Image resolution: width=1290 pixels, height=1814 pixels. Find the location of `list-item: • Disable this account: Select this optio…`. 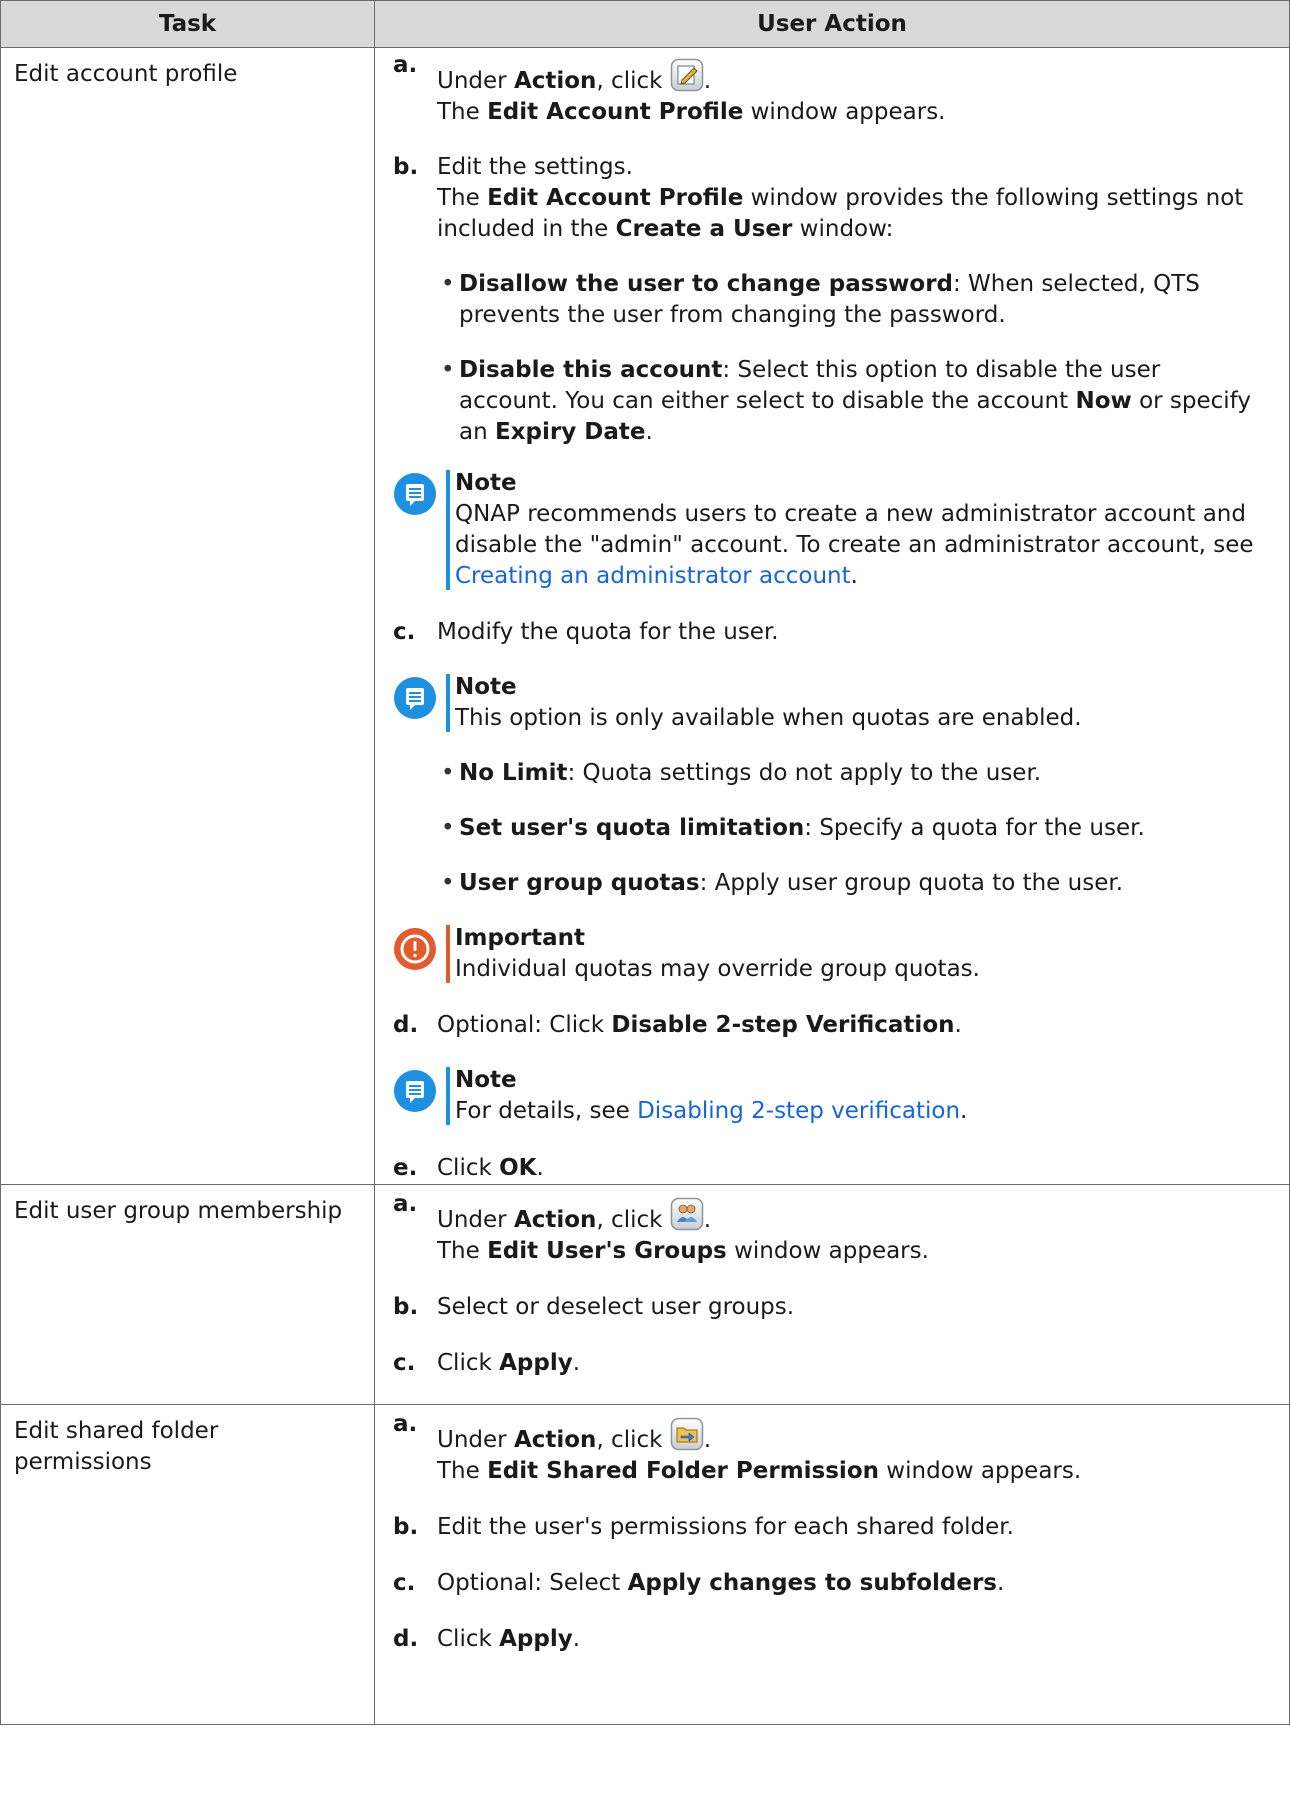

list-item: • Disable this account: Select this optio… is located at coordinates (846, 401).